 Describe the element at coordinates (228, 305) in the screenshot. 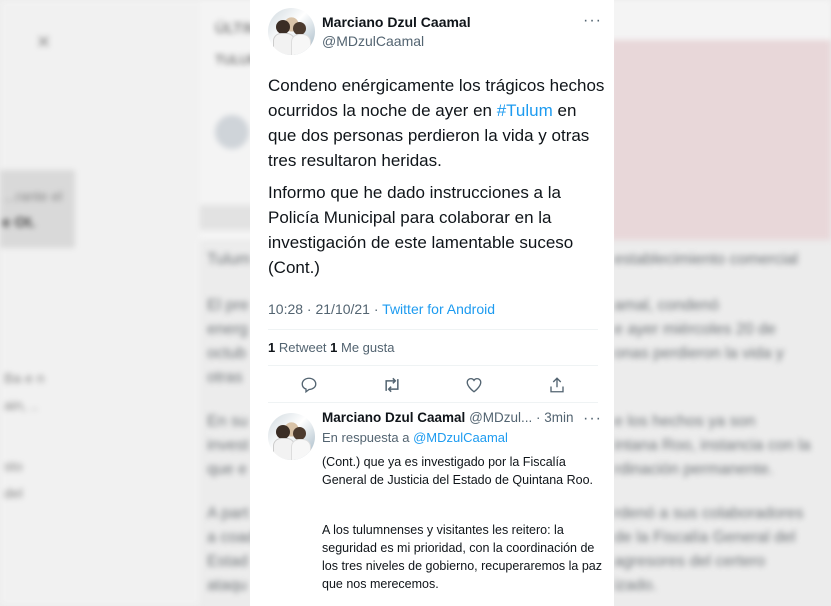

I see `article-text: El pre` at that location.